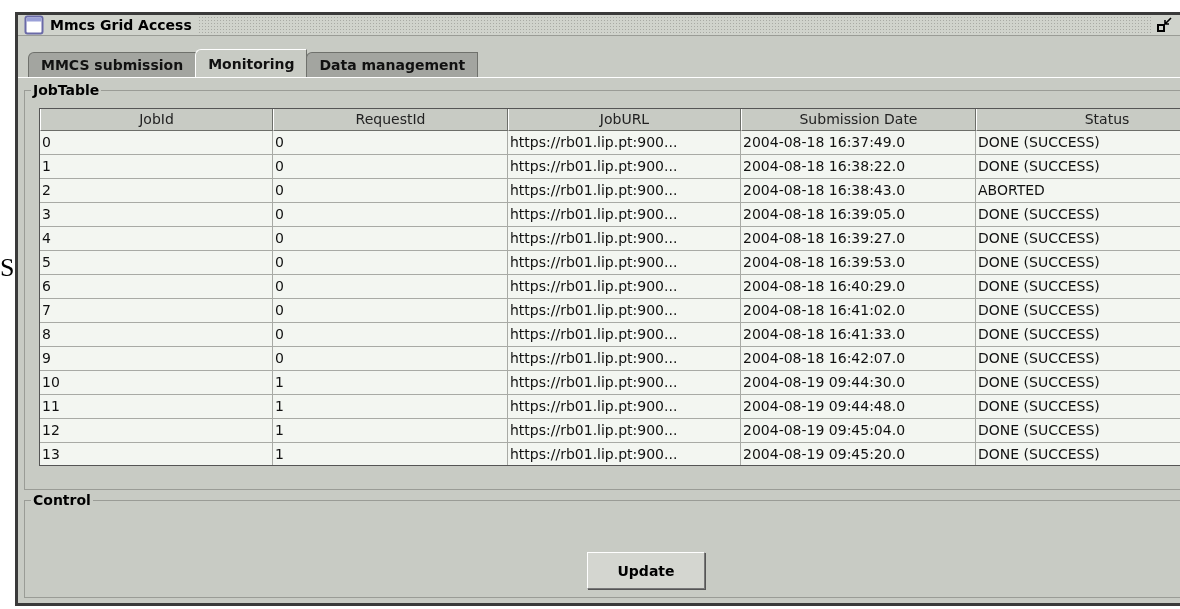 This screenshot has height=609, width=1180. Describe the element at coordinates (1078, 120) in the screenshot. I see `column-header: Status` at that location.